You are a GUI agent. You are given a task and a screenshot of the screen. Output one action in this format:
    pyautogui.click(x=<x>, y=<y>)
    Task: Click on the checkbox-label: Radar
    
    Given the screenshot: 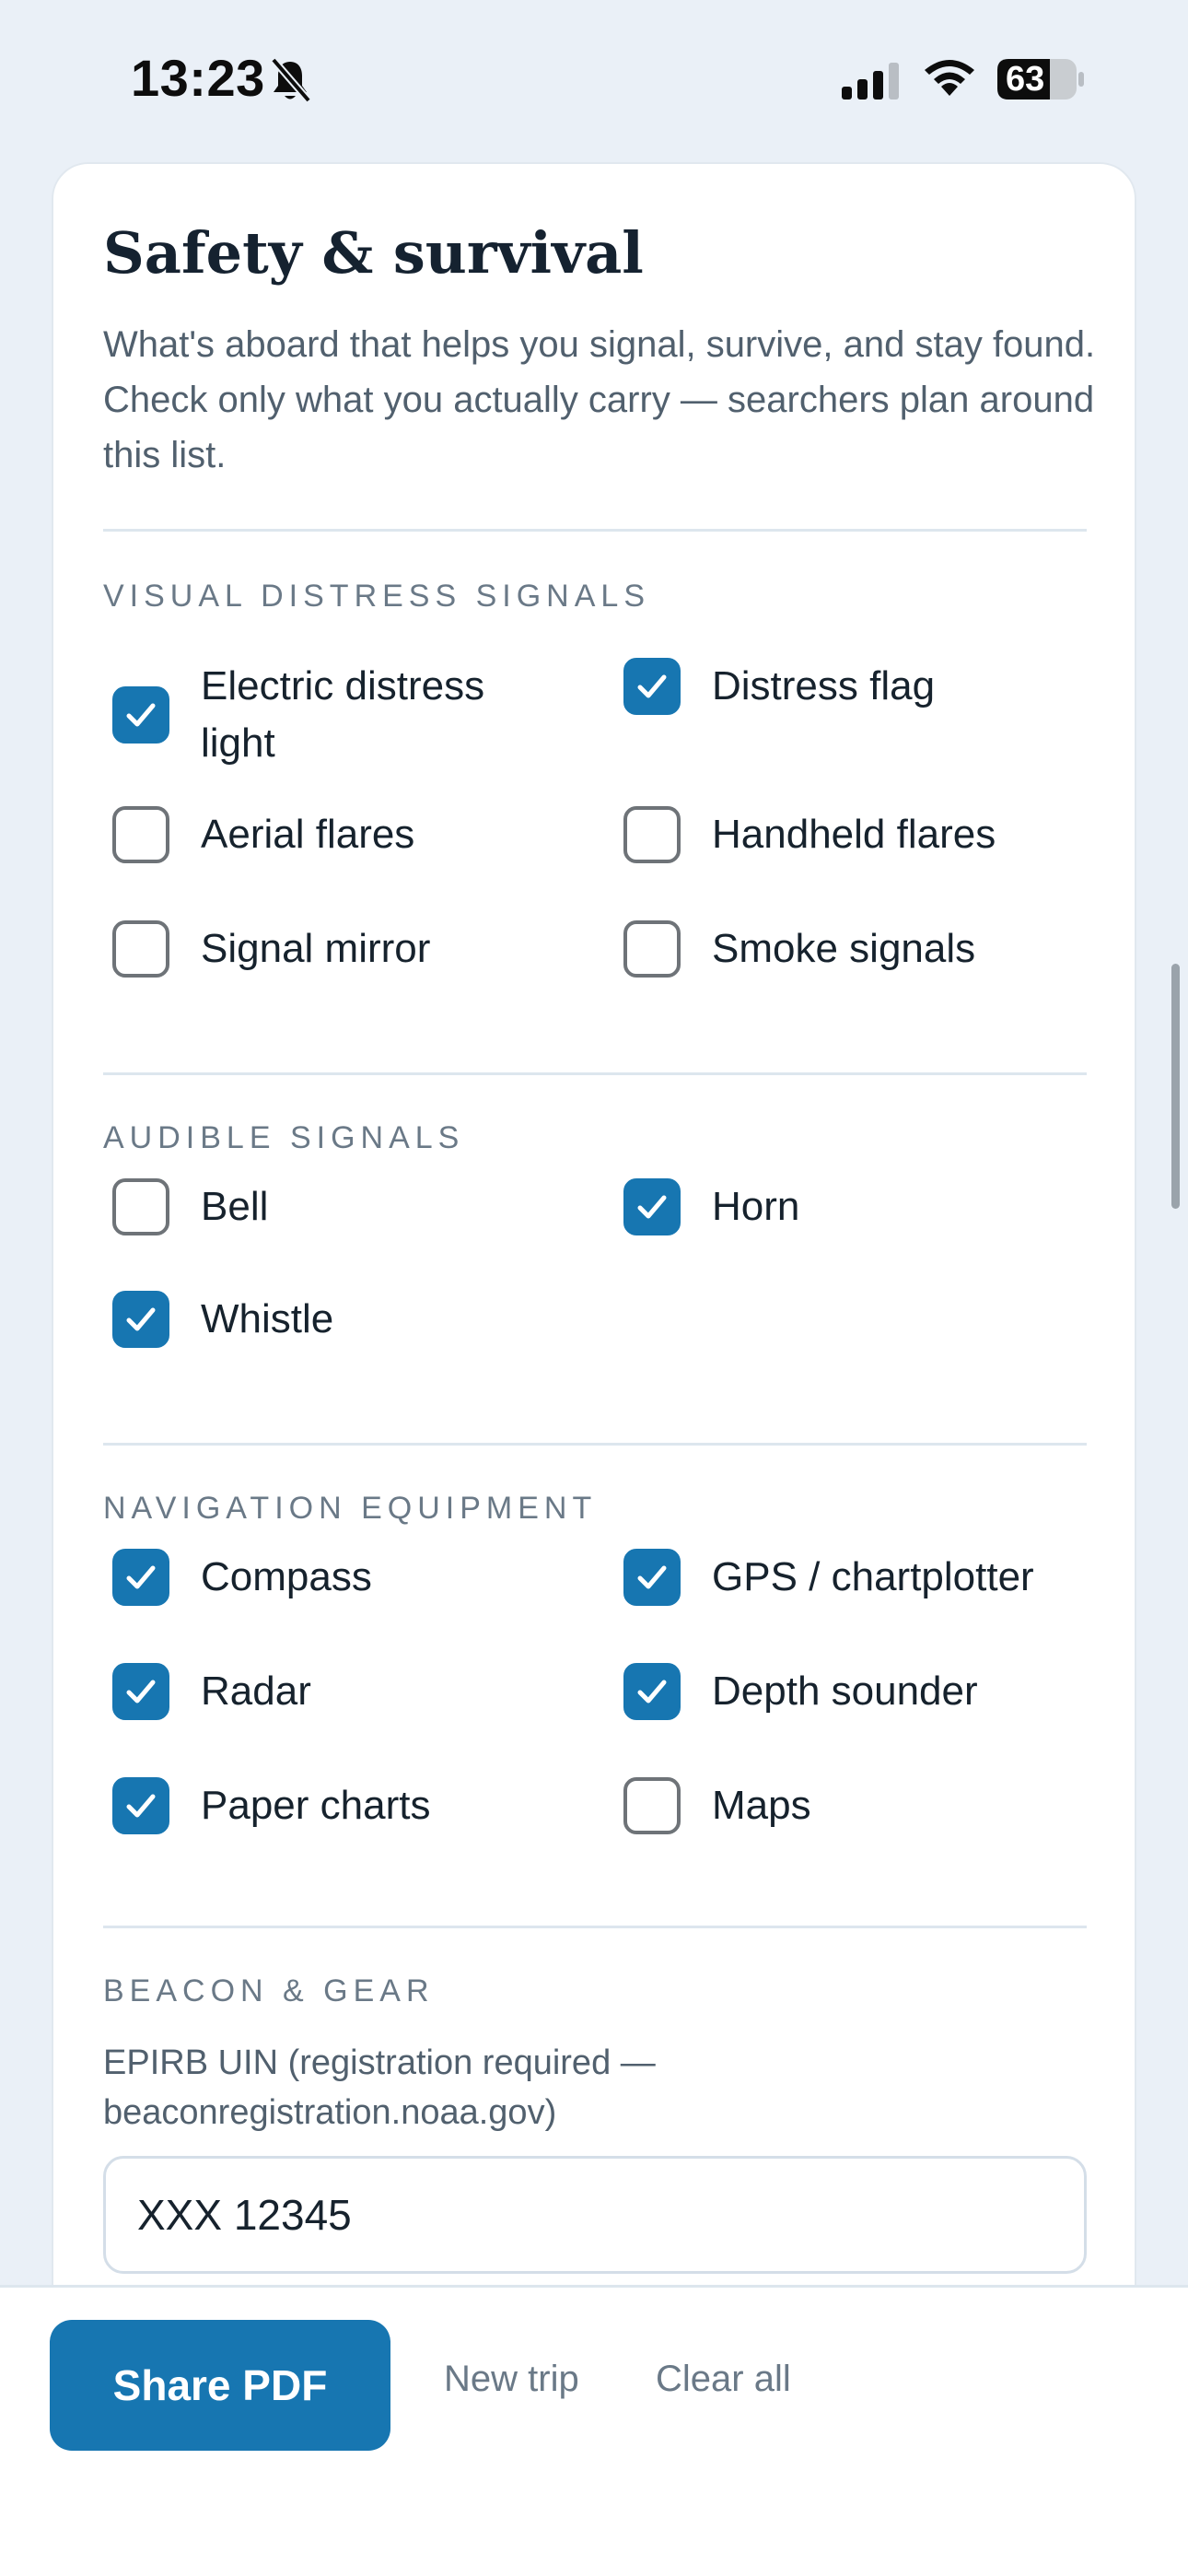 What is the action you would take?
    pyautogui.click(x=256, y=1691)
    